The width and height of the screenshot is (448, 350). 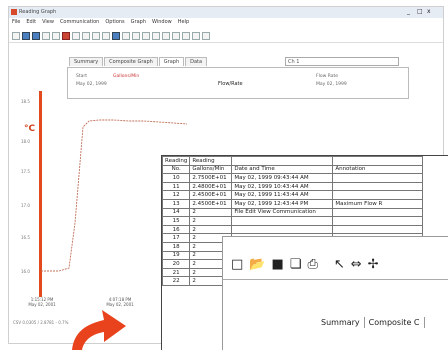 What do you see at coordinates (86, 35) in the screenshot?
I see `pointer-icon` at bounding box center [86, 35].